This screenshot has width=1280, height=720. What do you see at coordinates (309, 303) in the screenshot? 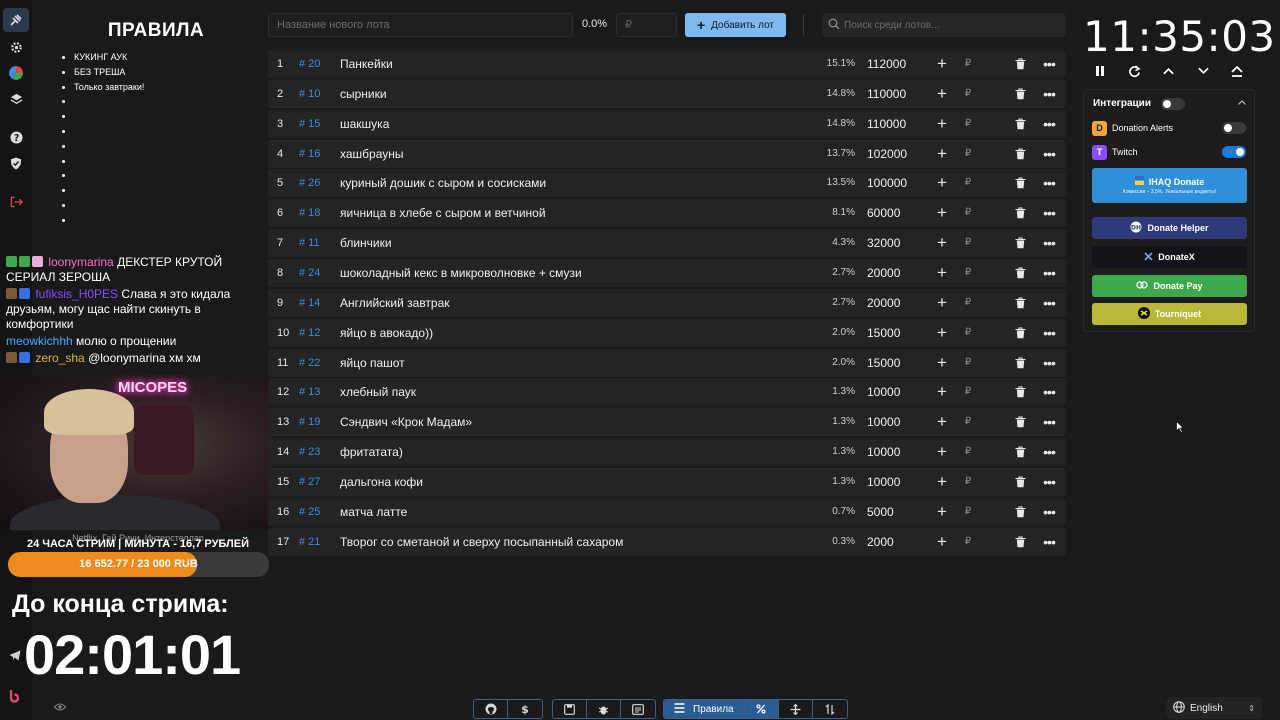
I see `lot-id: # 14` at bounding box center [309, 303].